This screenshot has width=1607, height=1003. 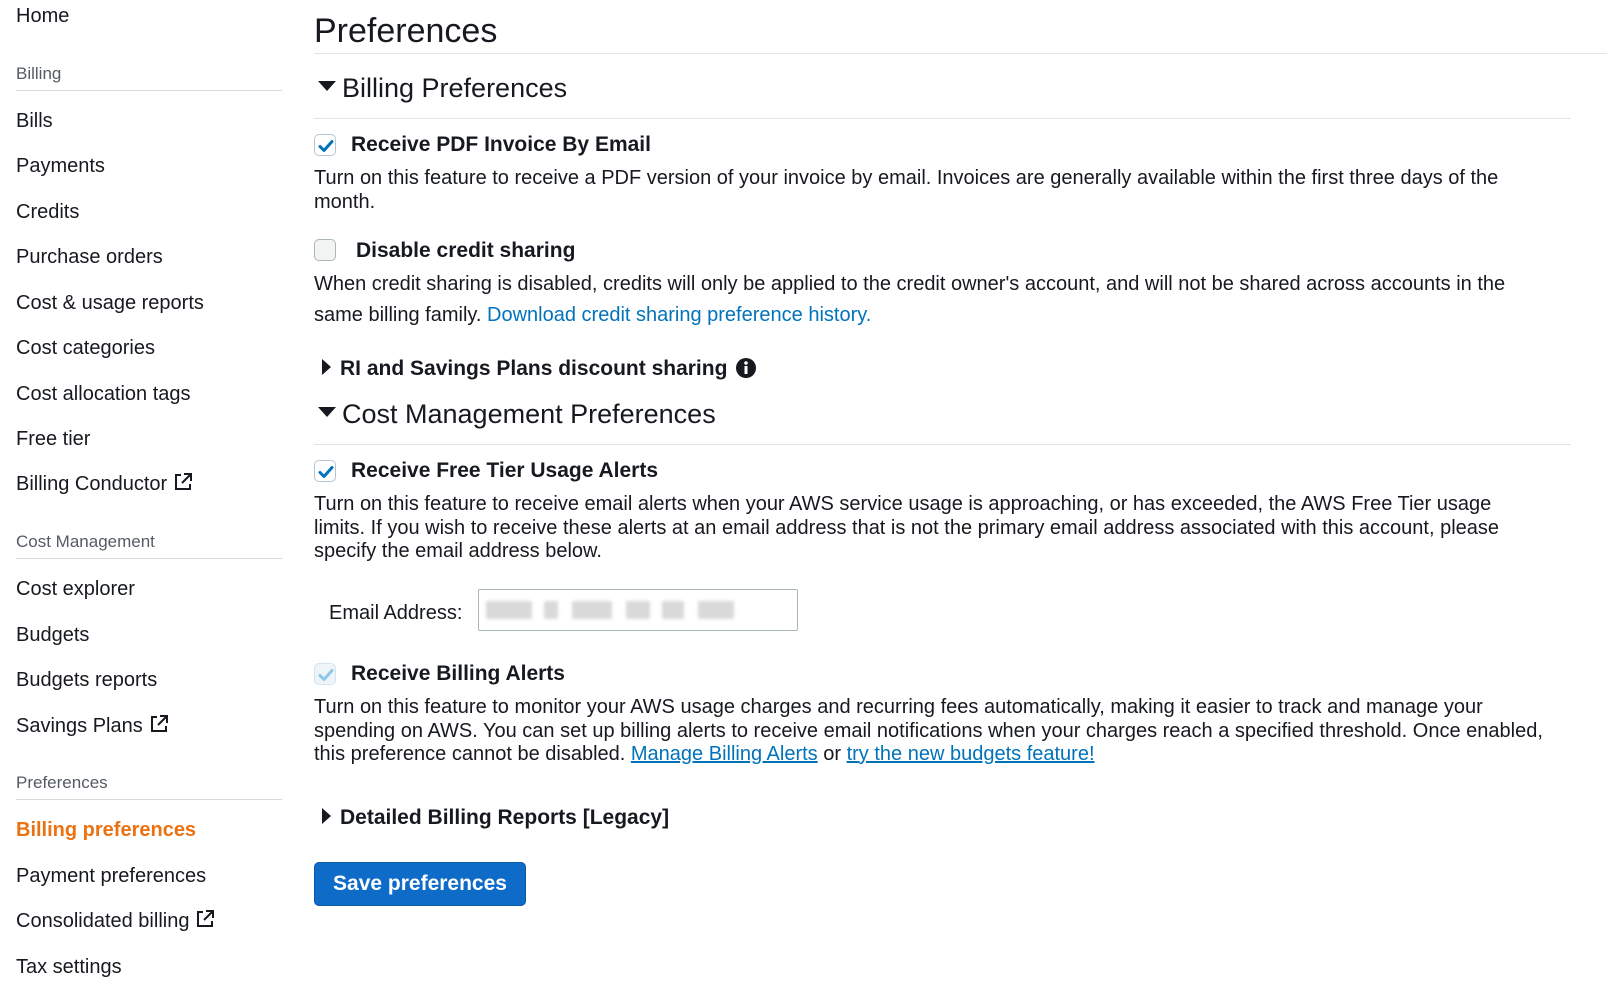 What do you see at coordinates (325, 250) in the screenshot?
I see `disable-credit-sharing-checkbox` at bounding box center [325, 250].